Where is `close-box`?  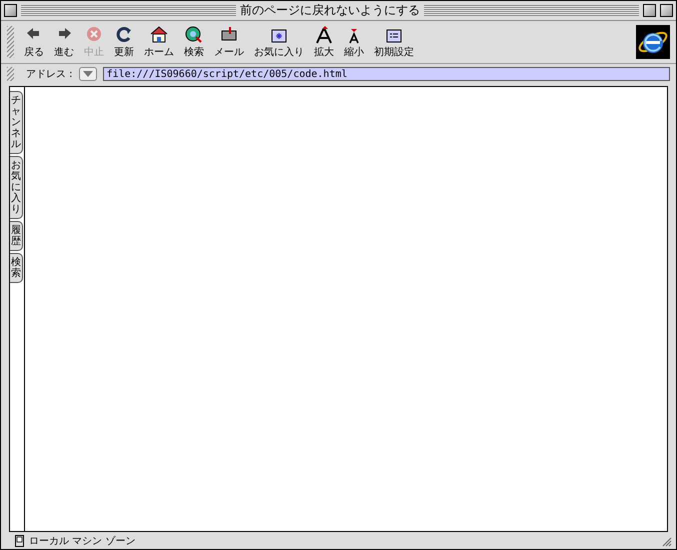 close-box is located at coordinates (10, 10).